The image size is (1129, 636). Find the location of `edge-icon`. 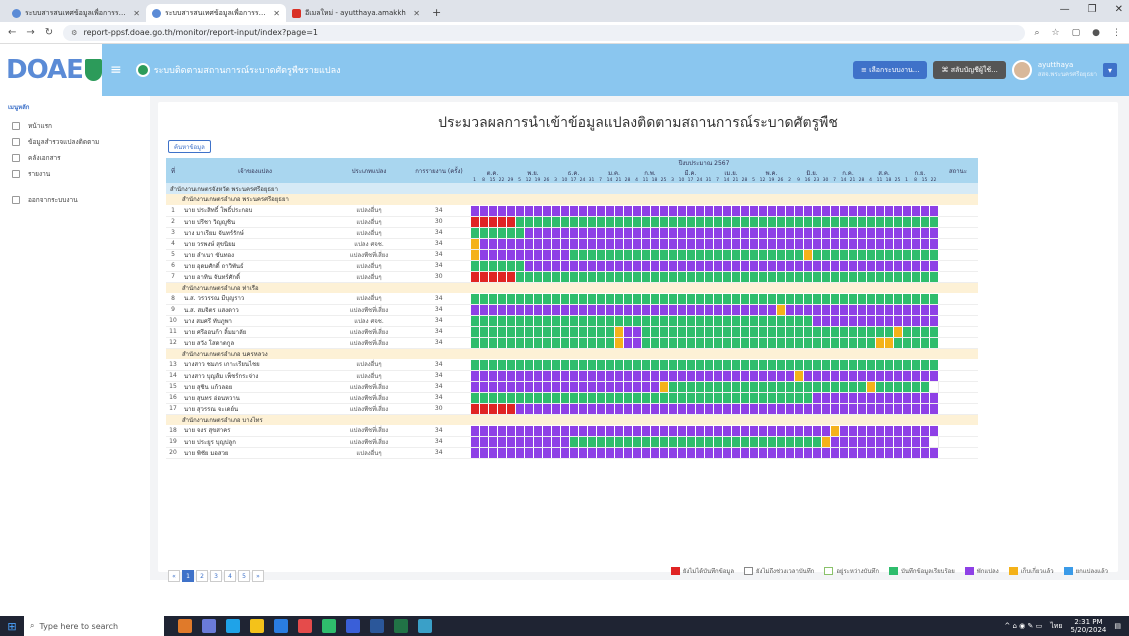

edge-icon is located at coordinates (233, 626).